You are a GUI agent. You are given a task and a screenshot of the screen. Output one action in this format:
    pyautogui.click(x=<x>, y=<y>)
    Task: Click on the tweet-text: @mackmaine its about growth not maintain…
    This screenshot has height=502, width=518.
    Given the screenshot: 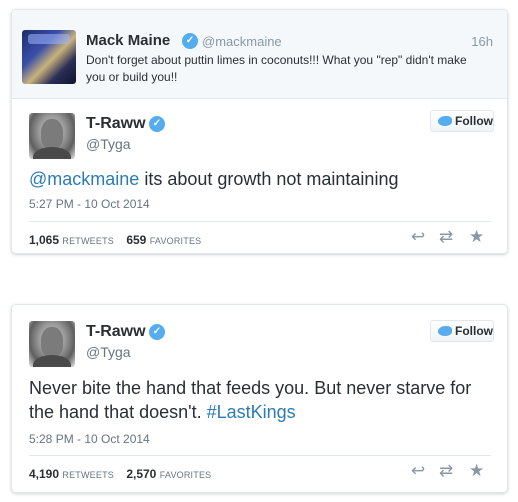 What is the action you would take?
    pyautogui.click(x=259, y=179)
    